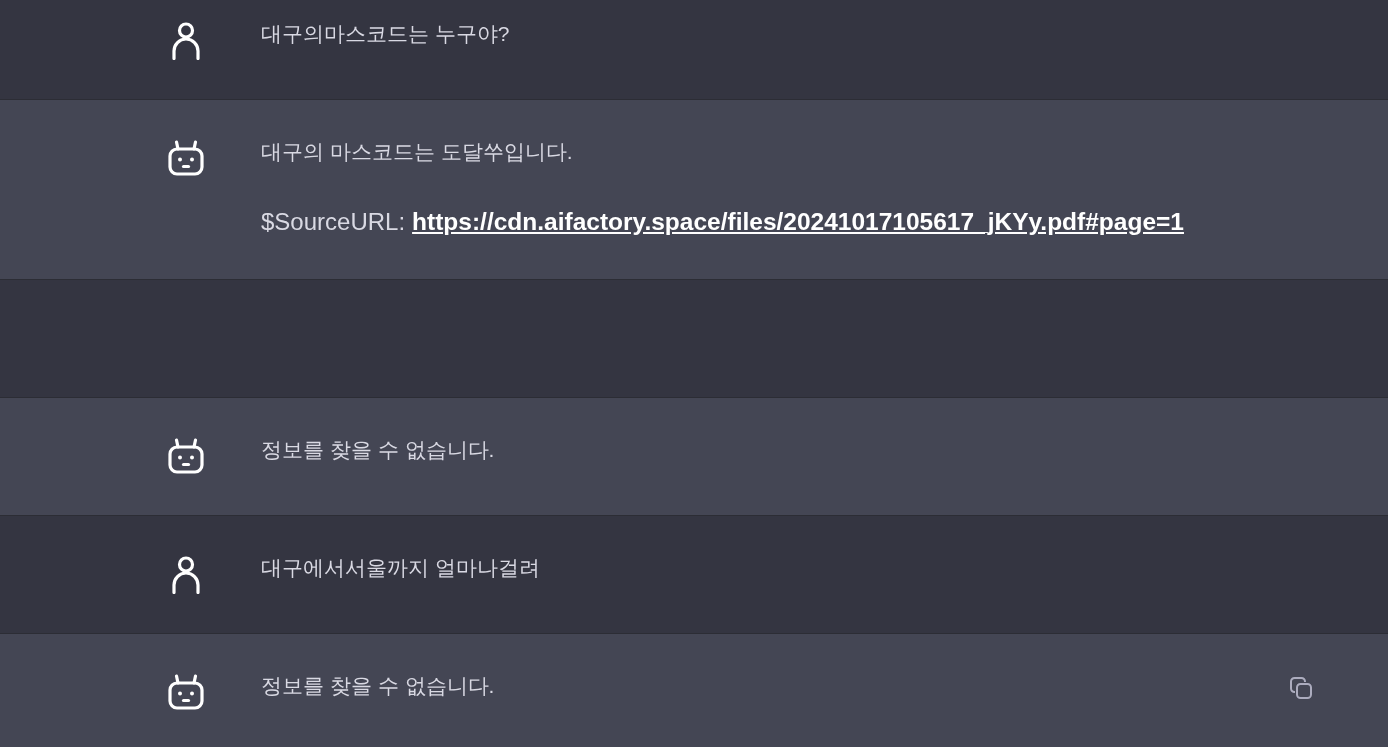 The height and width of the screenshot is (747, 1388). Describe the element at coordinates (401, 568) in the screenshot. I see `message-text: 대구에서서울까지 얼마나걸려` at that location.